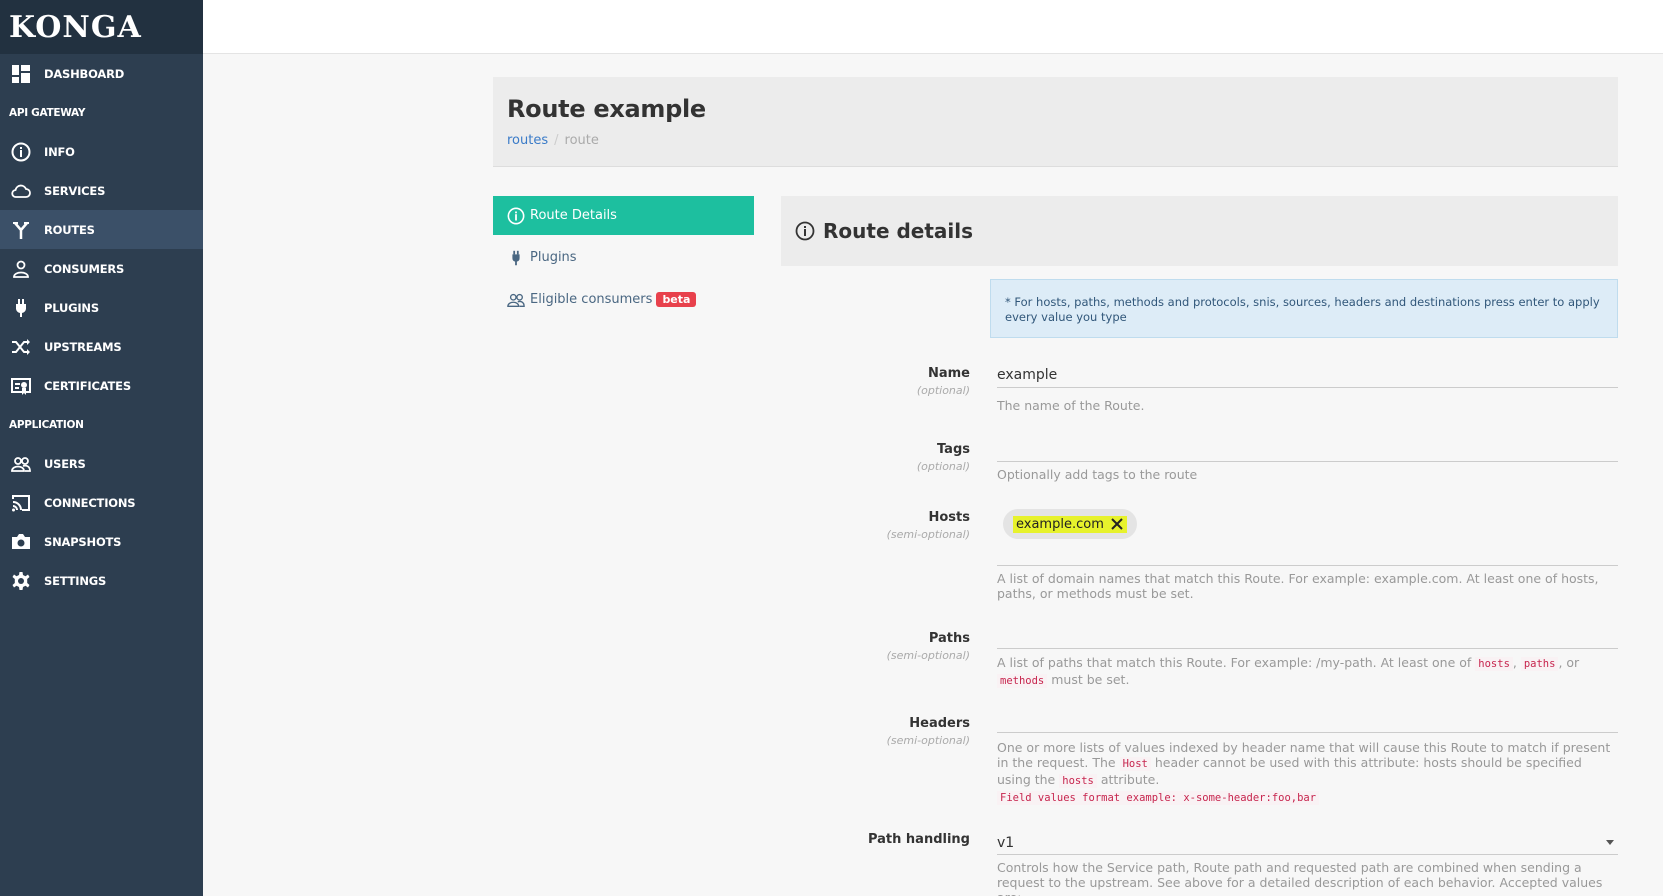  I want to click on tab-plugins: Plugins, so click(623, 257).